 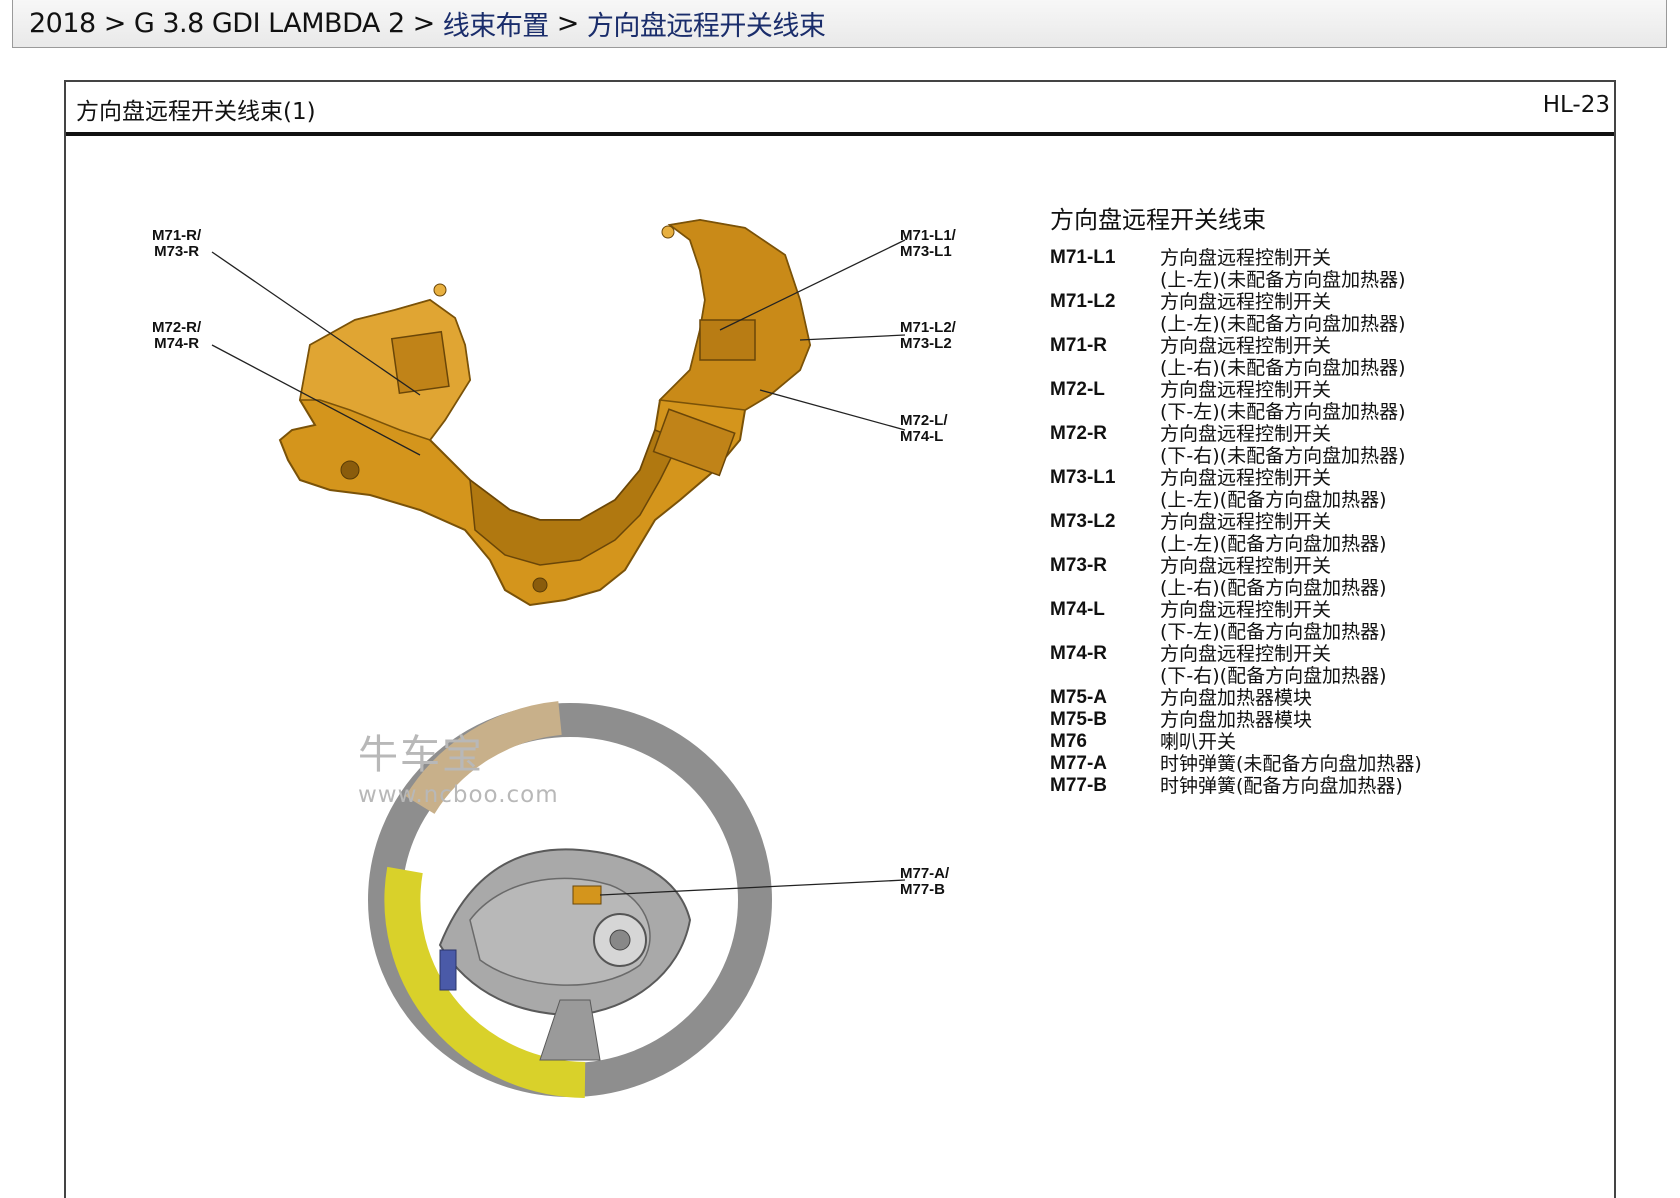 I want to click on callout-label: M73-R, so click(x=177, y=251).